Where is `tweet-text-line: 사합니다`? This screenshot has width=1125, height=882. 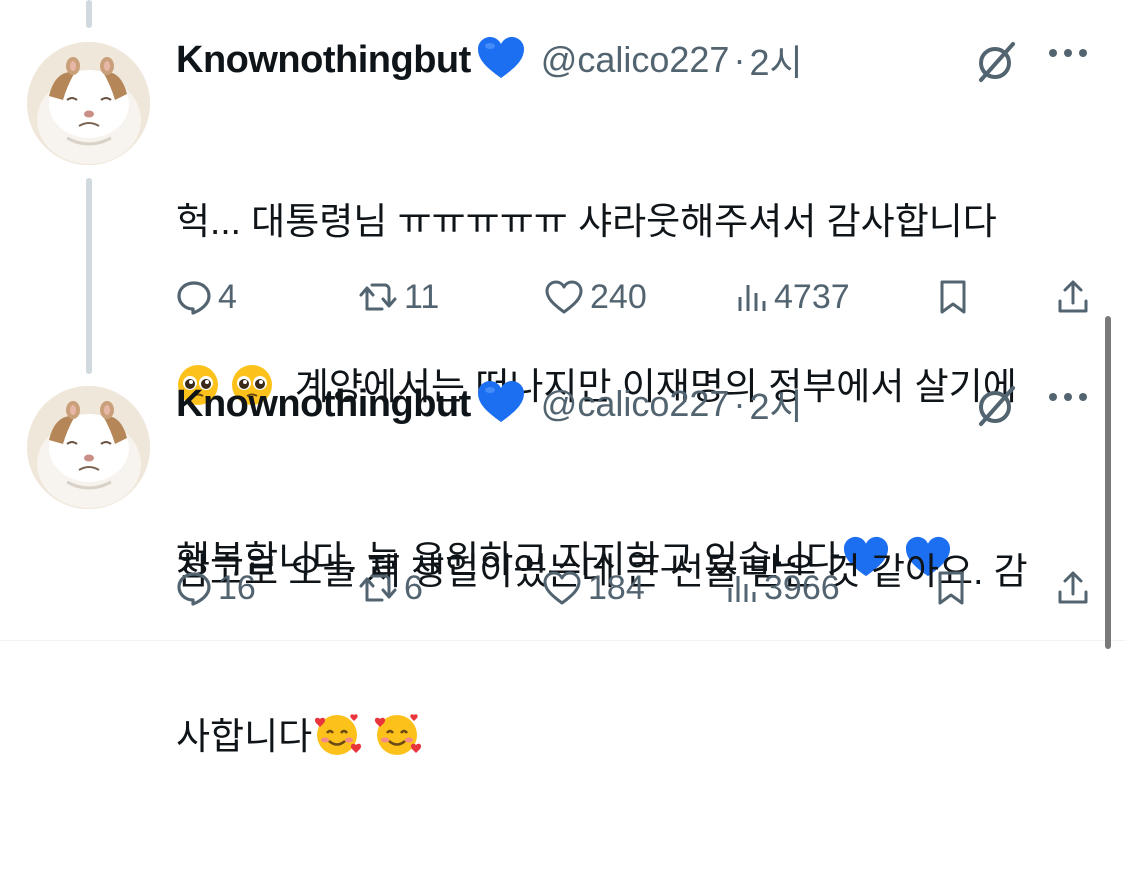 tweet-text-line: 사합니다 is located at coordinates (635, 740).